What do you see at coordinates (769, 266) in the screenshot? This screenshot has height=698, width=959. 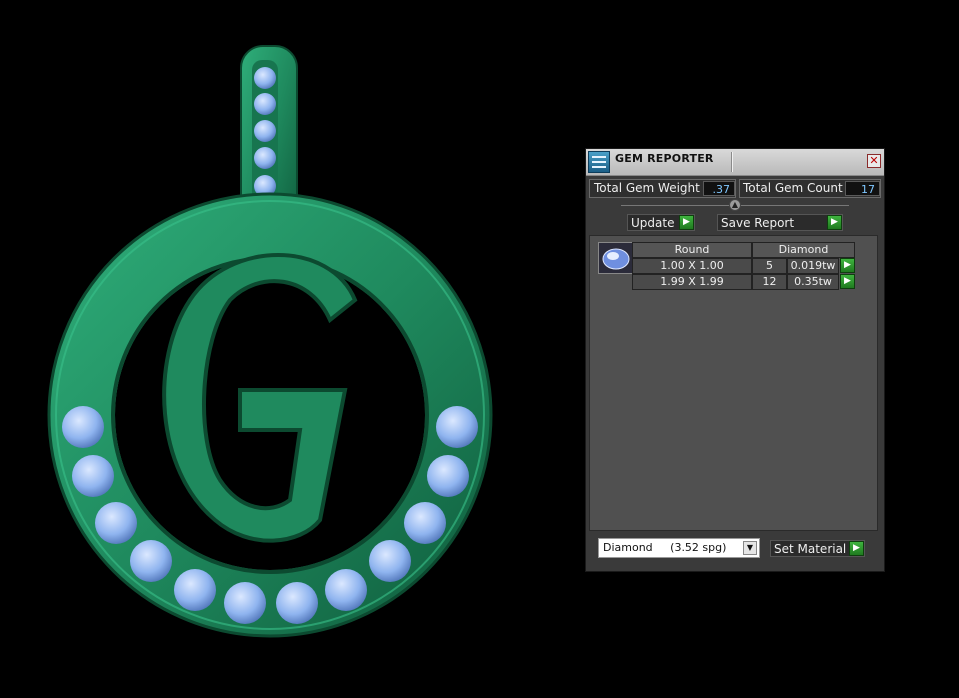 I see `gem-count-cell: 5` at bounding box center [769, 266].